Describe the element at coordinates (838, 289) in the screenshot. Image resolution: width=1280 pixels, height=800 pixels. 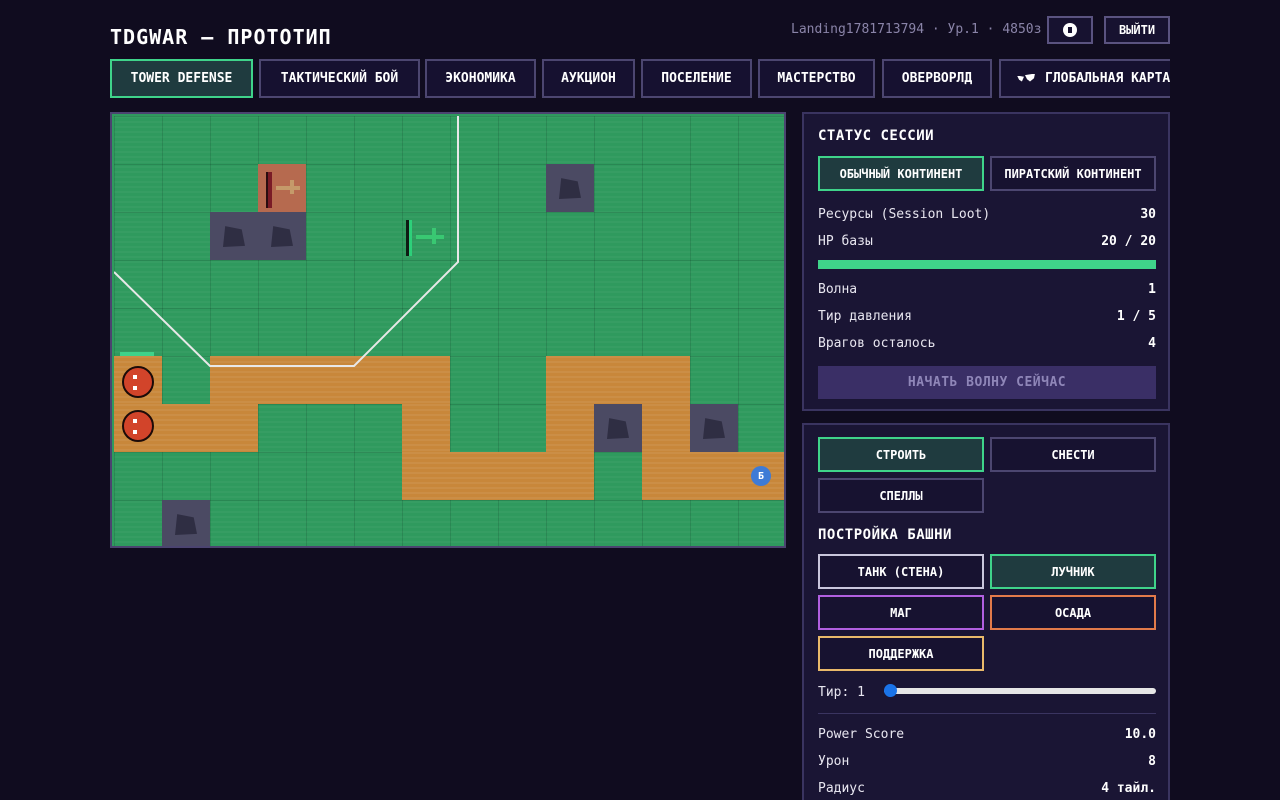
I see `wave-label: Волна` at that location.